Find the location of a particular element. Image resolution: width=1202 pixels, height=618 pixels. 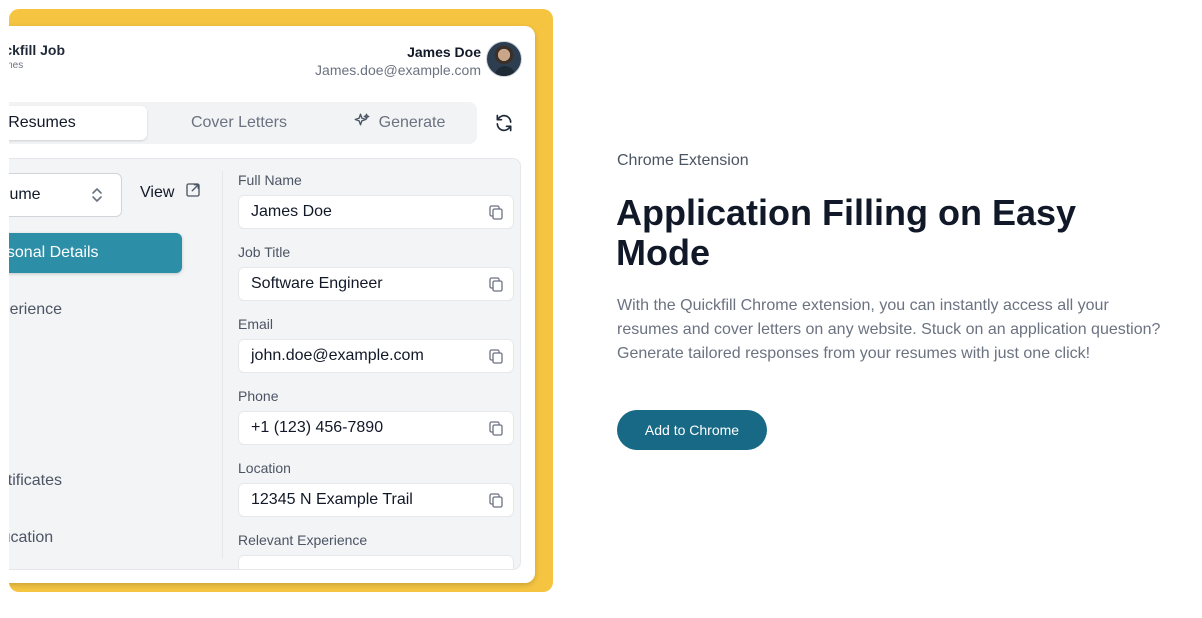

field-phone: Phone +1 (123) 456-7890 is located at coordinates (376, 416).